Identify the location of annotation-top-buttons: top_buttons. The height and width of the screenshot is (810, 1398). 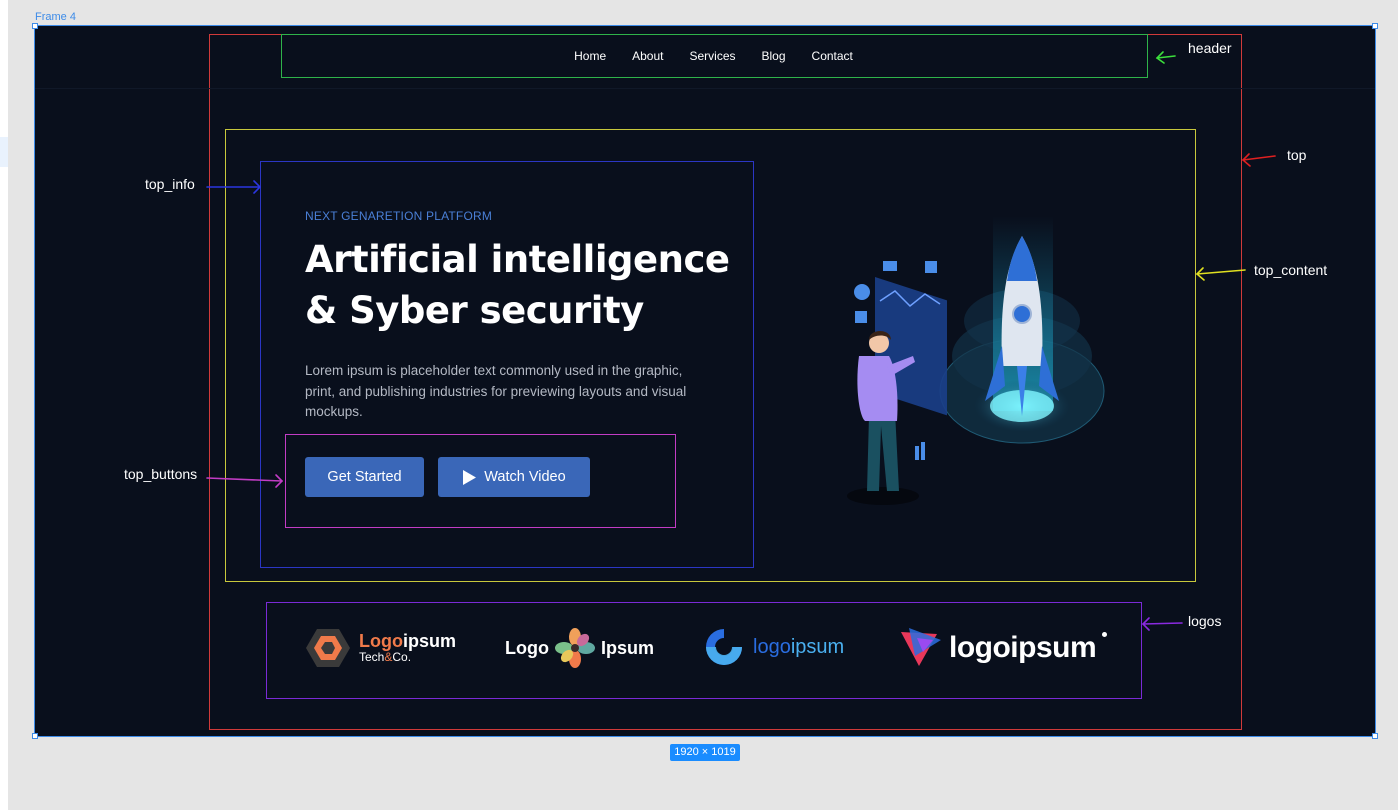
(161, 474).